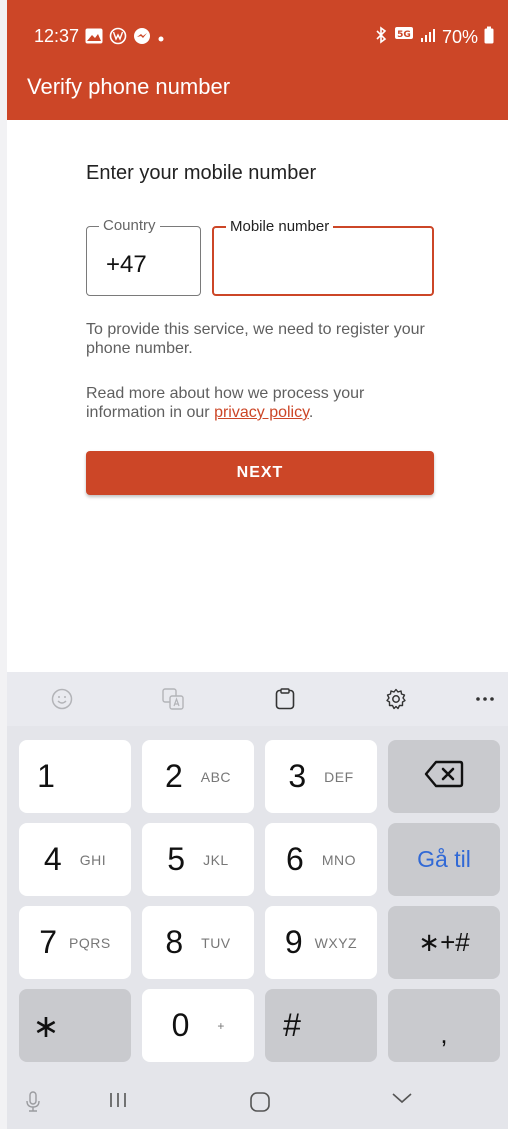 The width and height of the screenshot is (508, 1129). What do you see at coordinates (339, 776) in the screenshot?
I see `key-letters: DEF` at bounding box center [339, 776].